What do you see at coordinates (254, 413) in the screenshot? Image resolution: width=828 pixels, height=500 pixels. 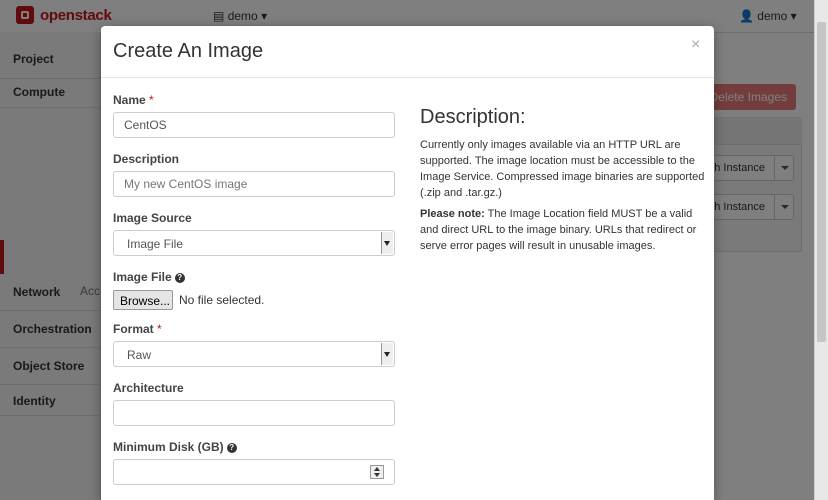 I see `architecture-input` at bounding box center [254, 413].